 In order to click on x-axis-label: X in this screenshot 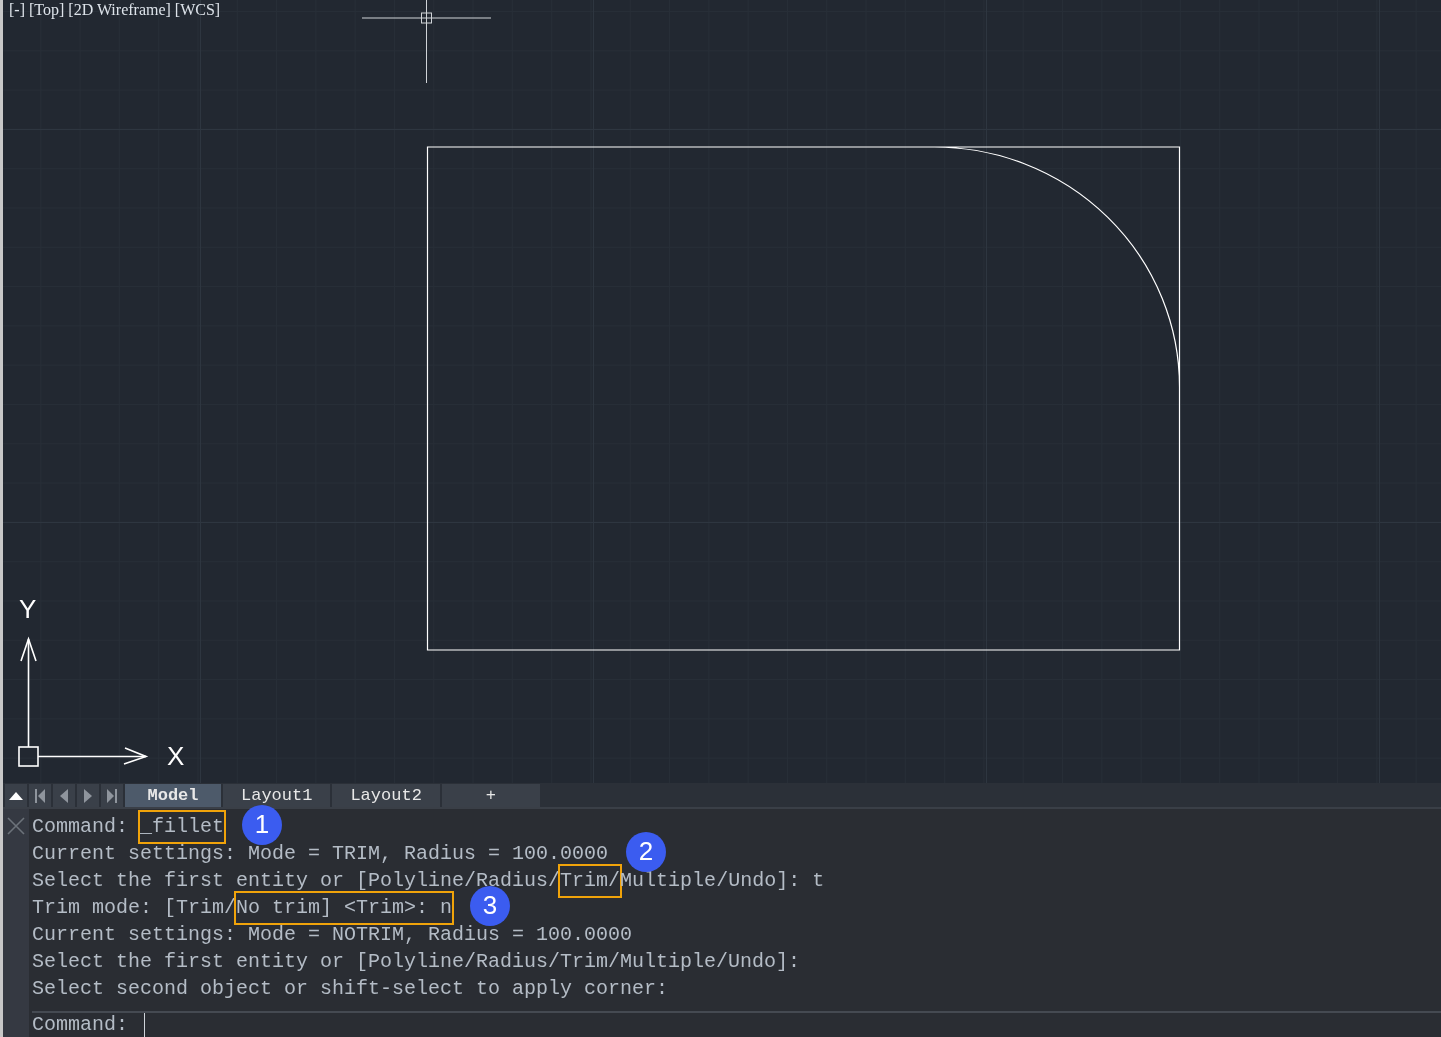, I will do `click(176, 756)`.